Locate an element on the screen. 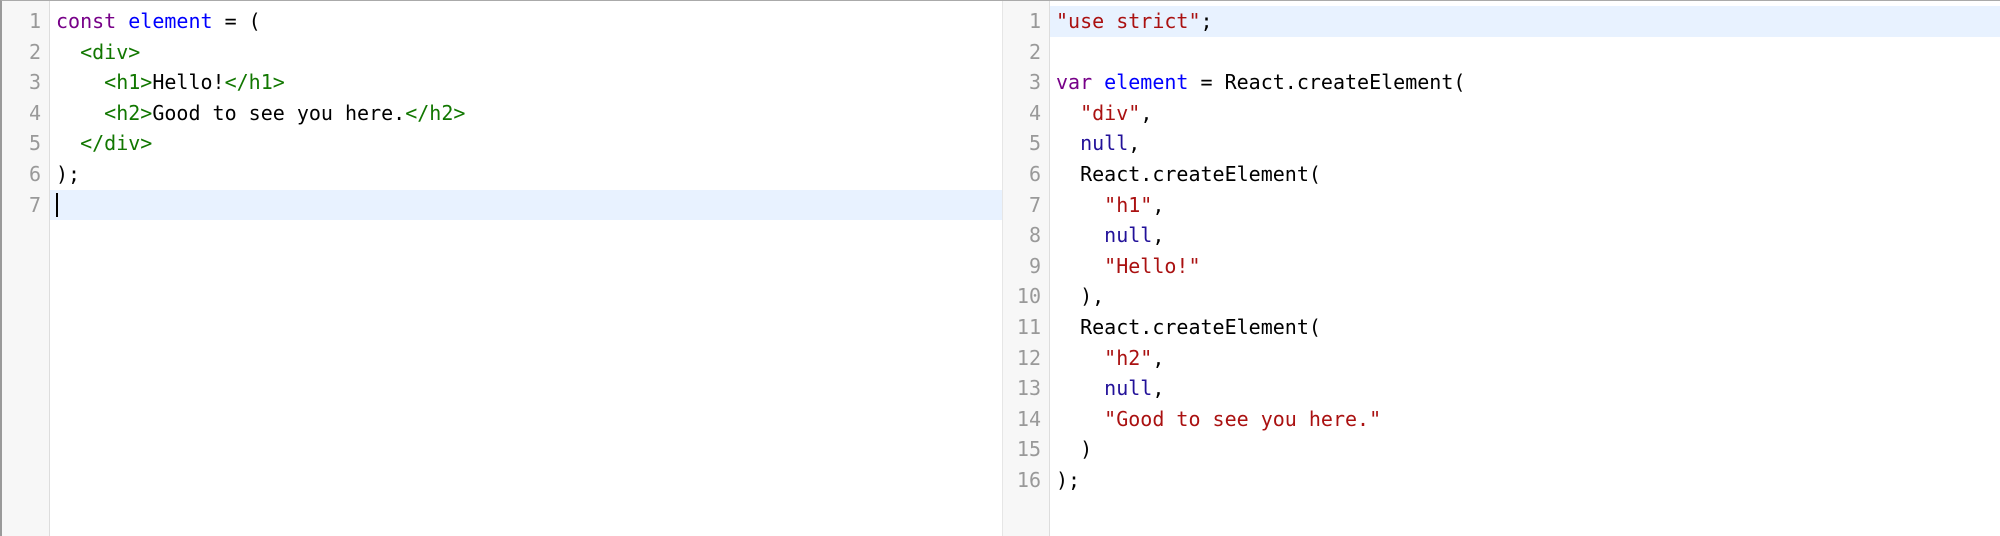 The width and height of the screenshot is (2000, 536). code-line: var element = React.createElement( is located at coordinates (1525, 82).